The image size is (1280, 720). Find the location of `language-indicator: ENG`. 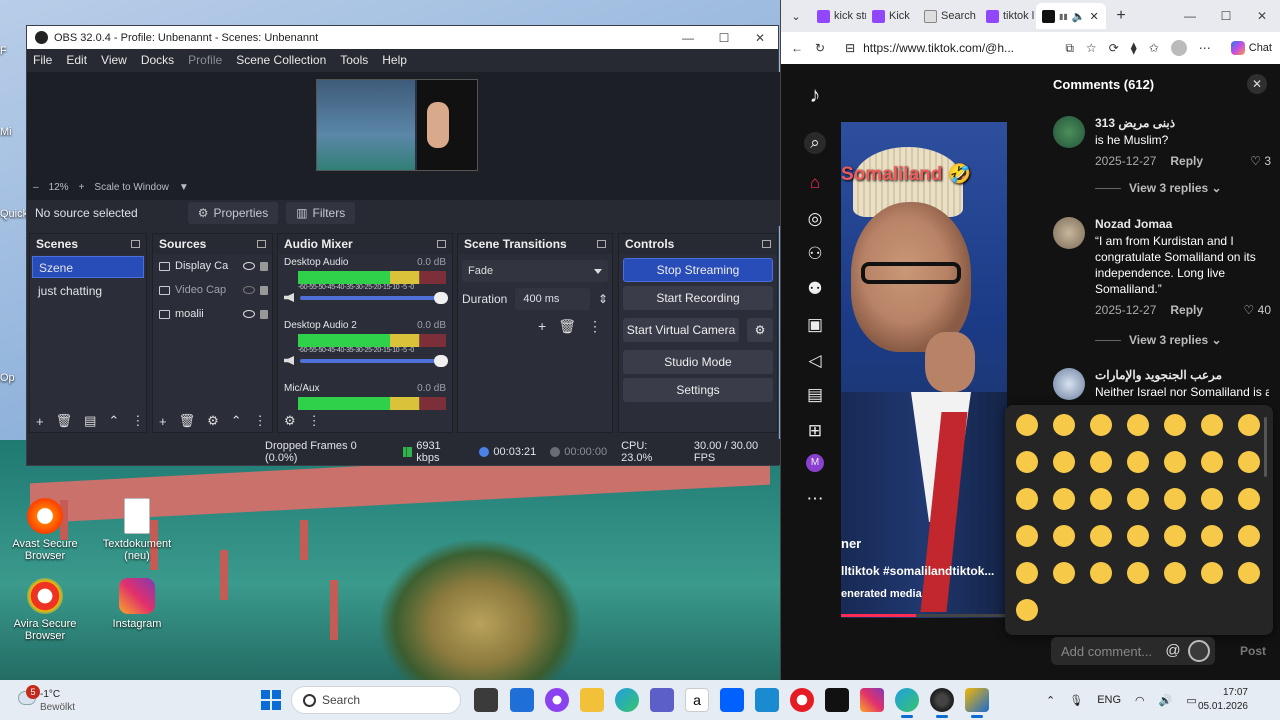

language-indicator: ENG is located at coordinates (1109, 700).